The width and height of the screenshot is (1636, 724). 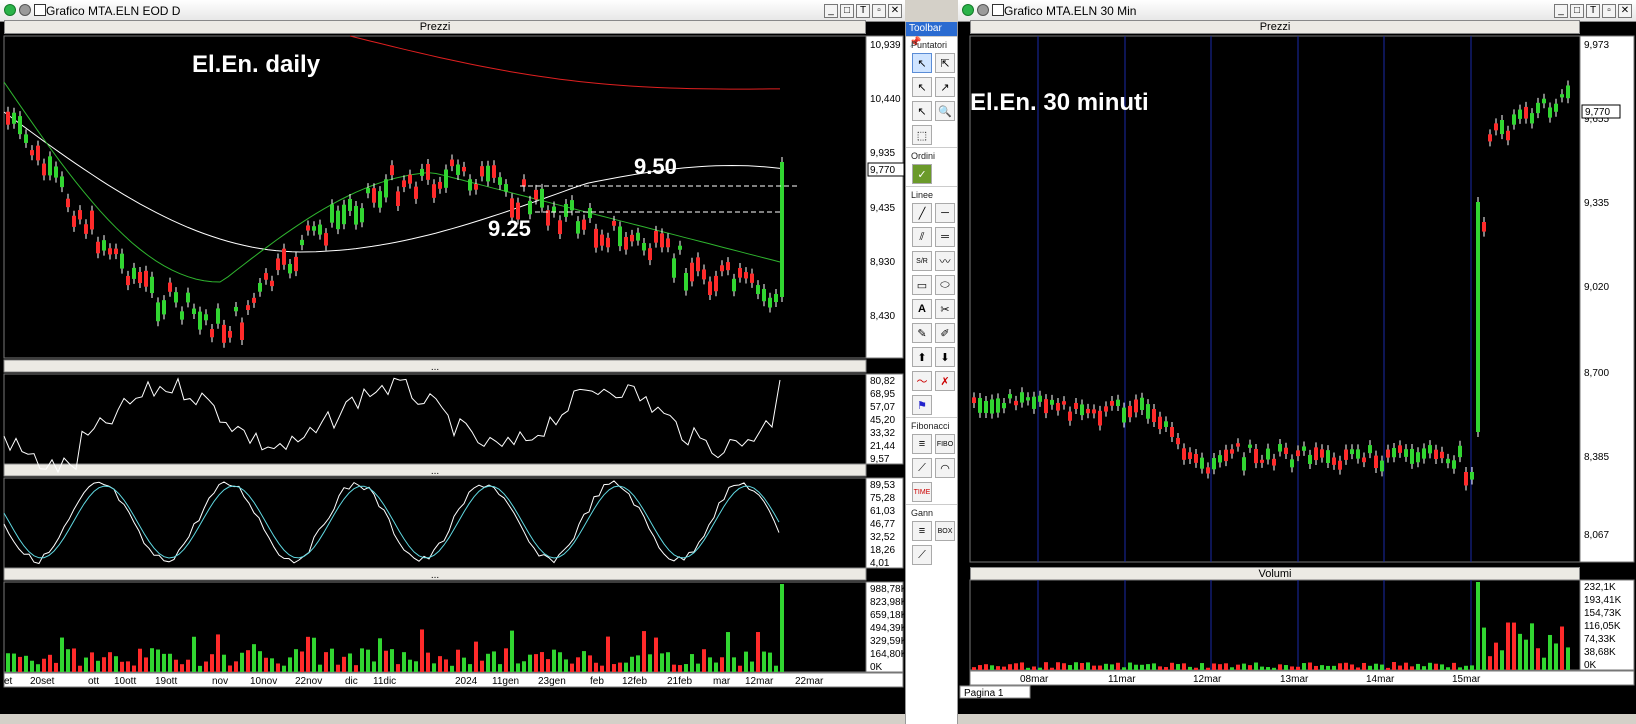 I want to click on sup-res-tool-button: S/R, so click(x=922, y=261).